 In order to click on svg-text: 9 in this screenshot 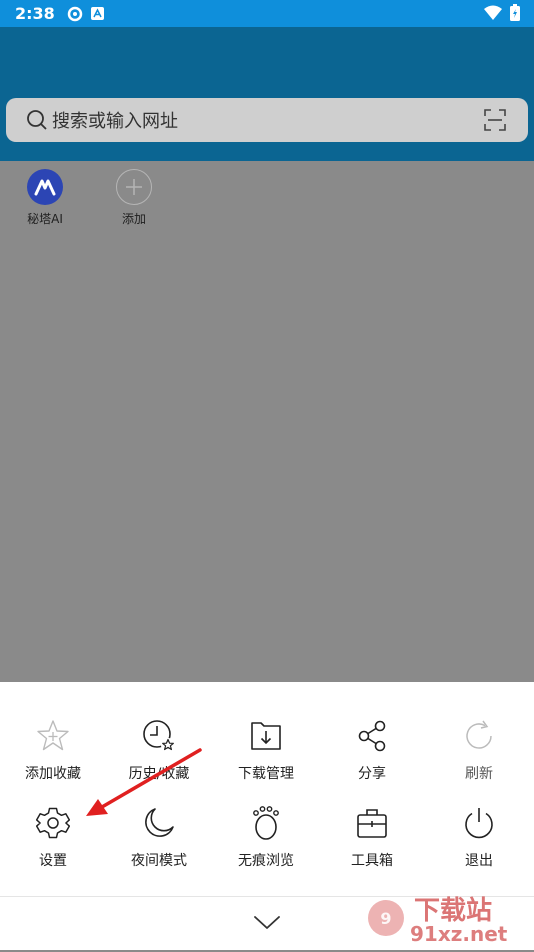, I will do `click(385, 918)`.